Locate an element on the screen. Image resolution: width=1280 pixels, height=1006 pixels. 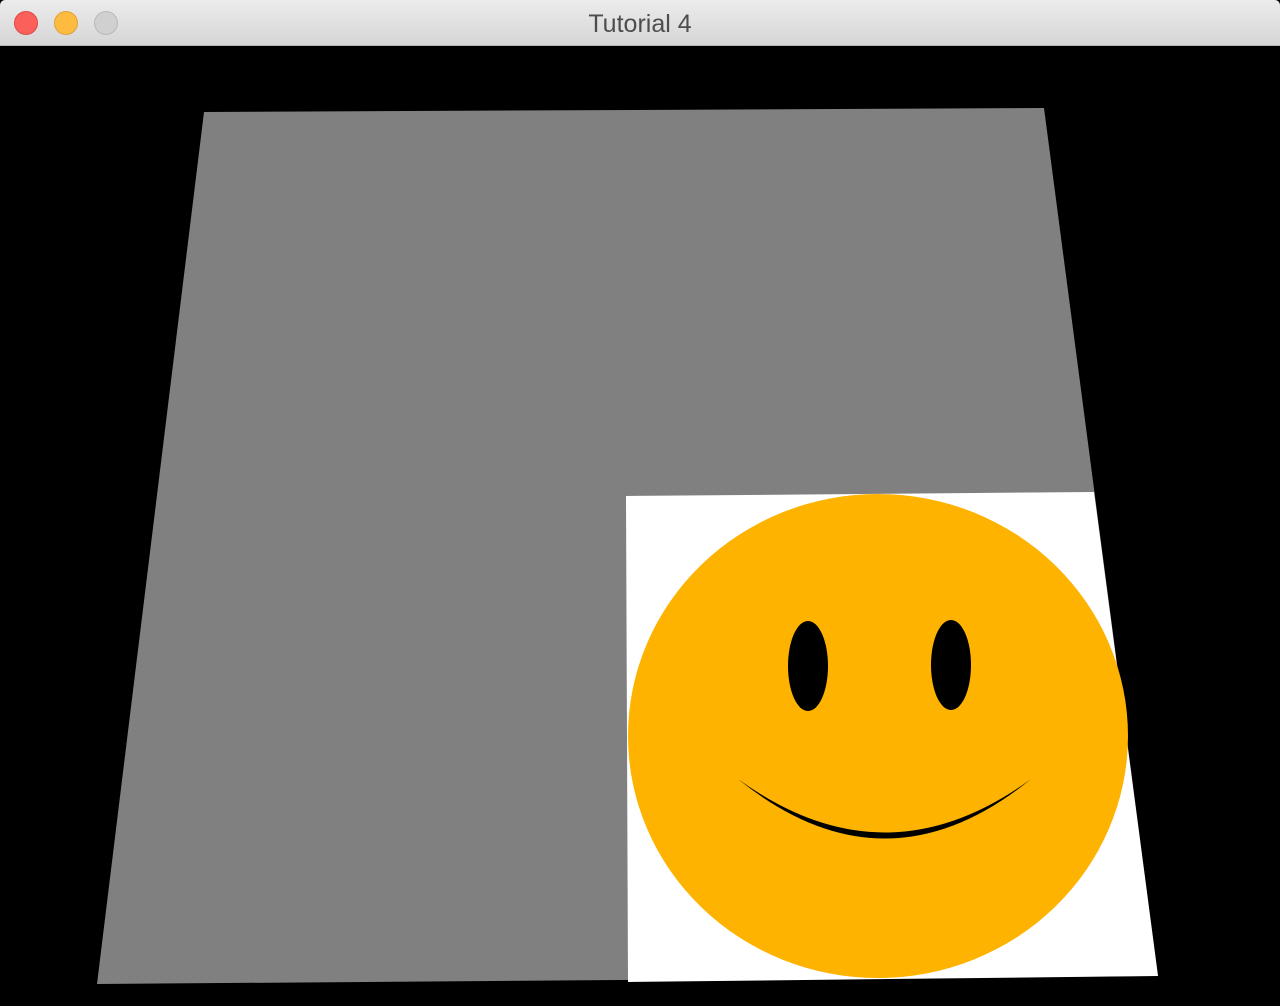
window-title: Tutorial 4 is located at coordinates (640, 24).